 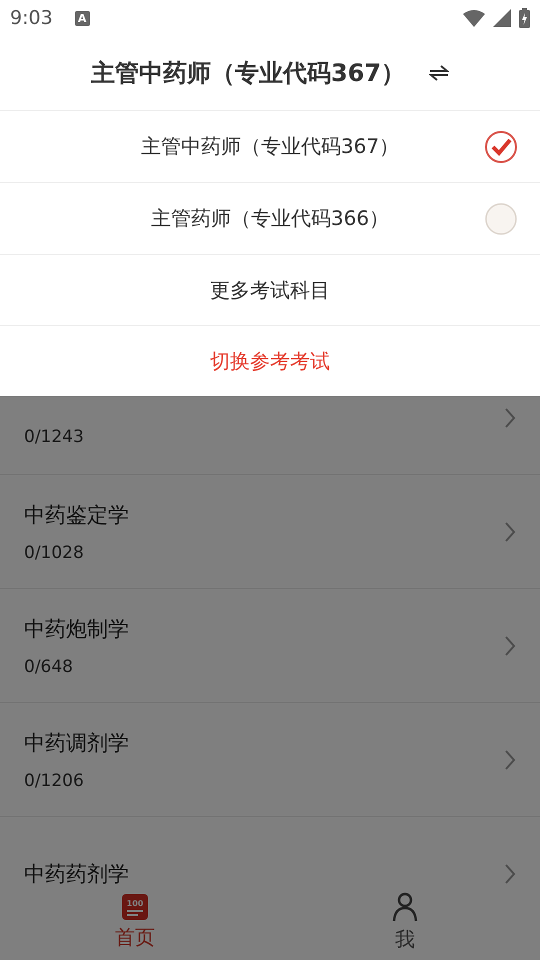 I want to click on nav-tab: 我, so click(x=405, y=922).